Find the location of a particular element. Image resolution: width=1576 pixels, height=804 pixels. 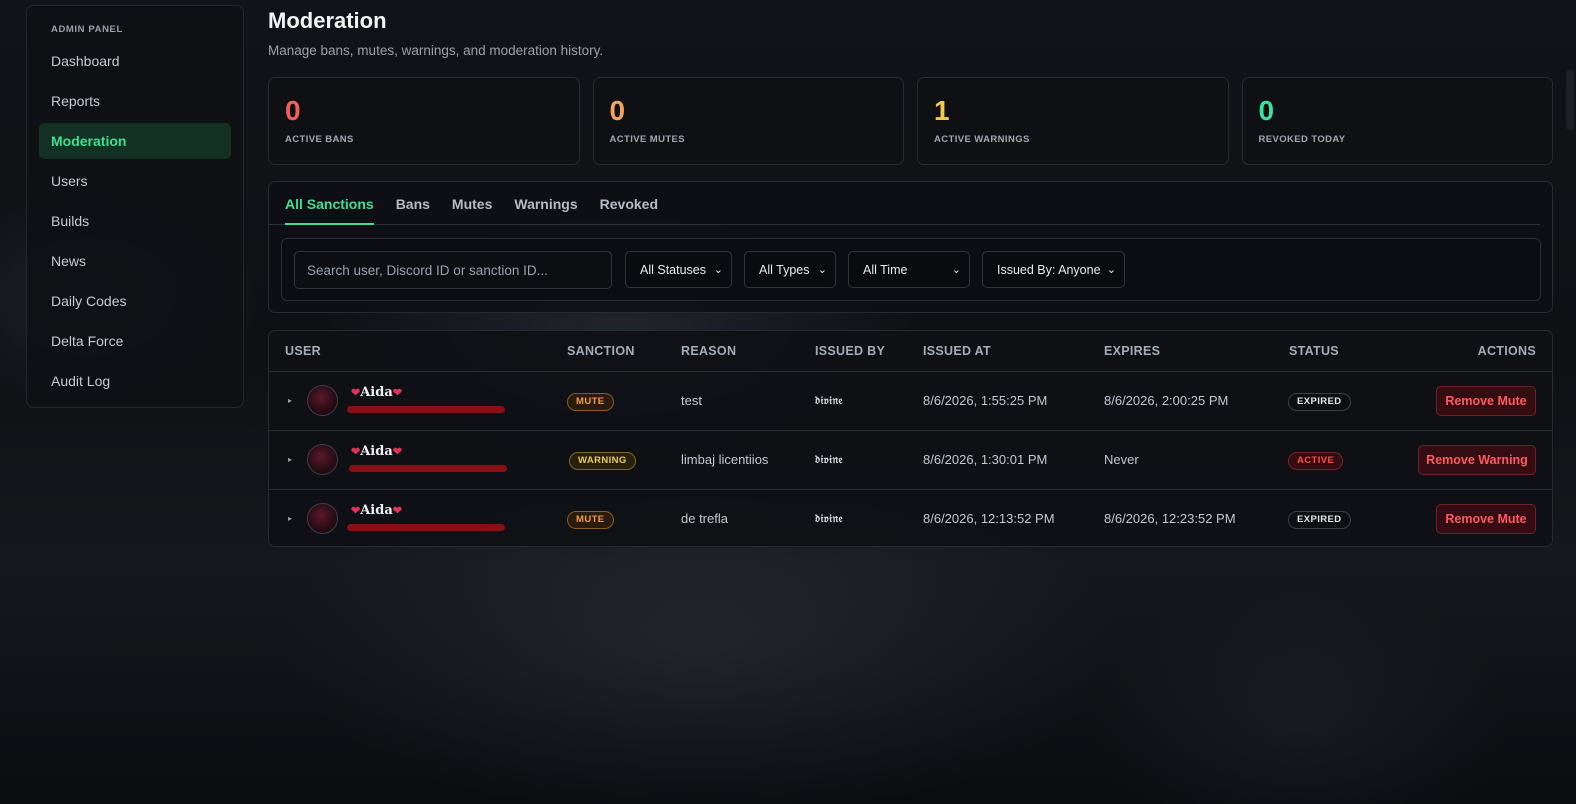

expires-text: 8/6/2026, 2:00:25 PM is located at coordinates (1166, 400).